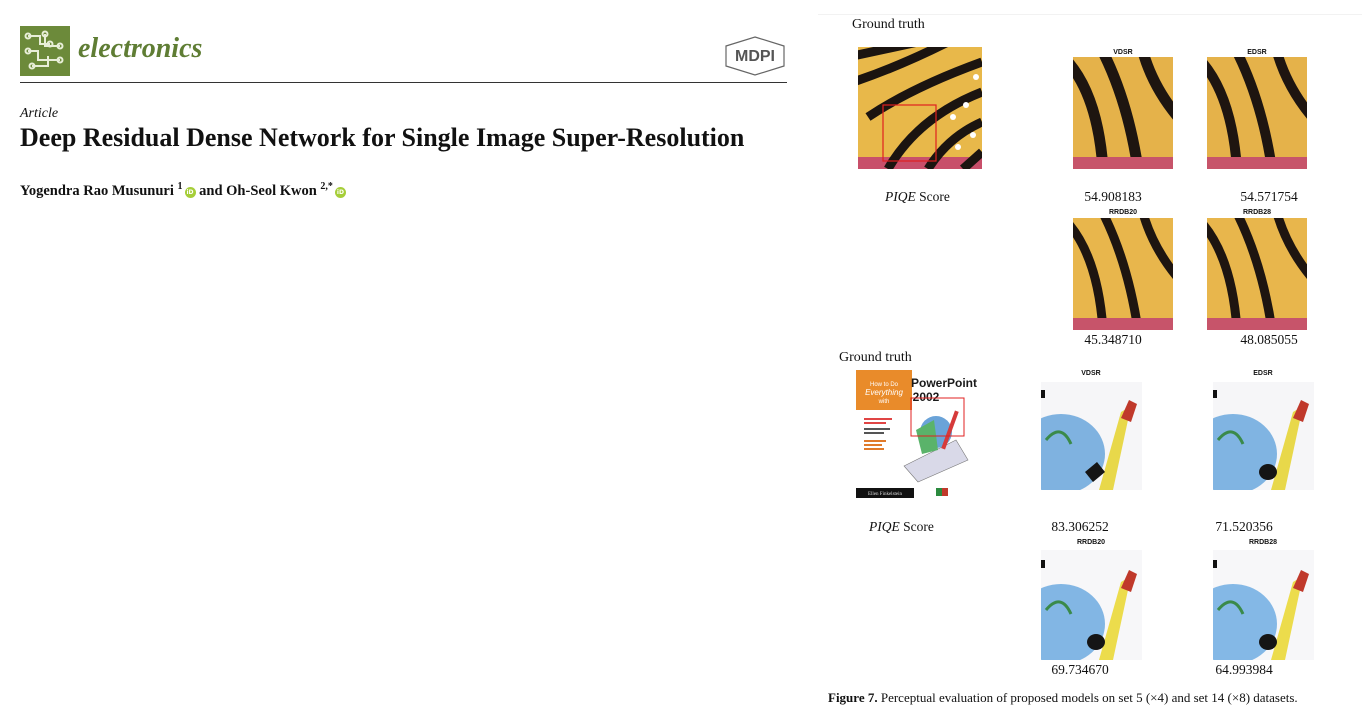 The height and width of the screenshot is (723, 1362). Describe the element at coordinates (1091, 605) in the screenshot. I see `result-image-rrdb20-book` at that location.